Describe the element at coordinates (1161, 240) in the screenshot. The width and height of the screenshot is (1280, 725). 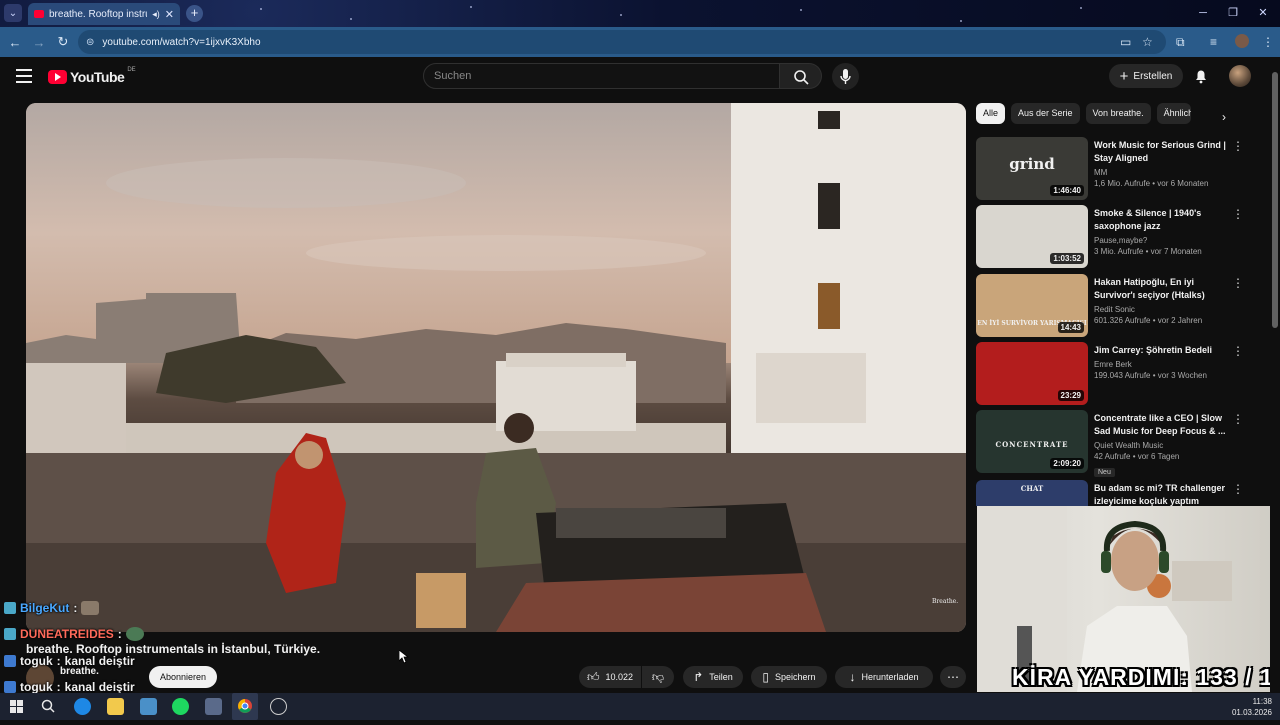
I see `recommendation-channel: Pause,maybe?` at that location.